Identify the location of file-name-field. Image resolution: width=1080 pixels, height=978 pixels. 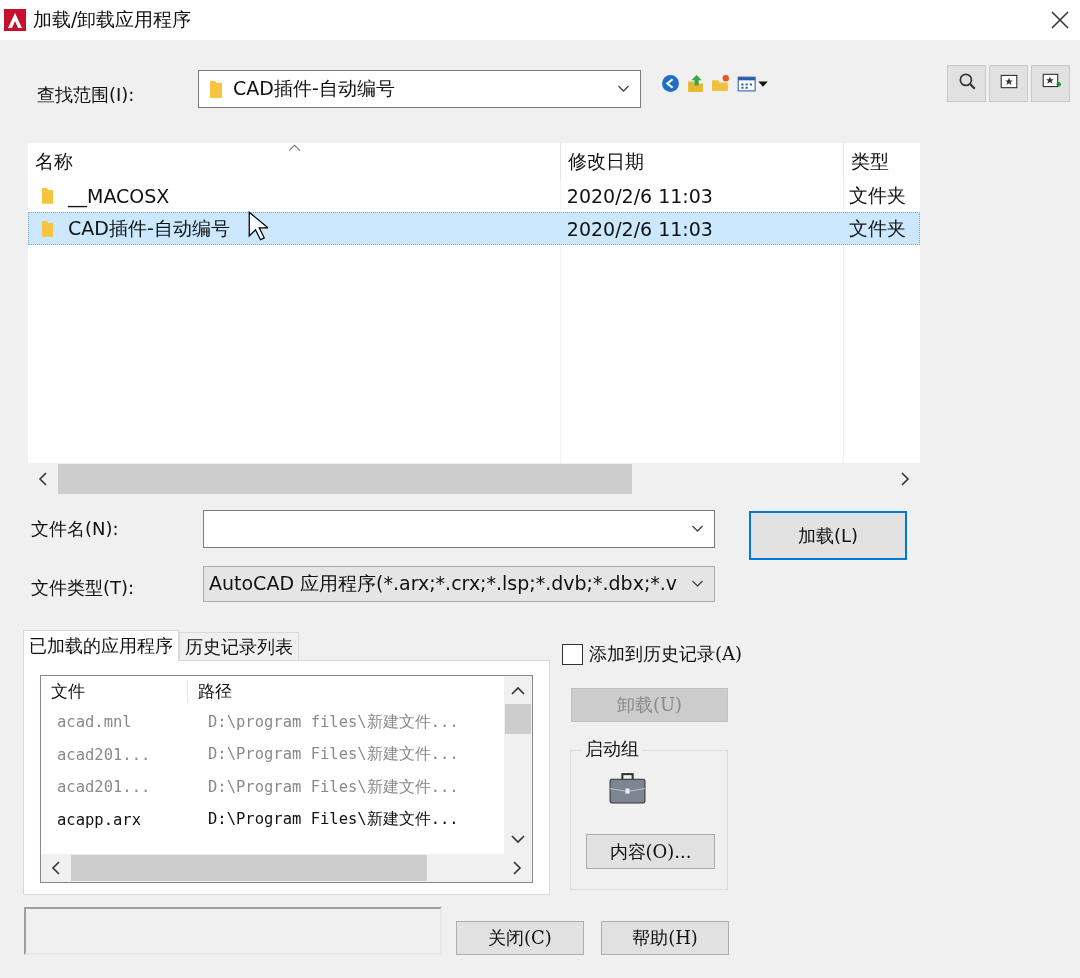
(459, 529).